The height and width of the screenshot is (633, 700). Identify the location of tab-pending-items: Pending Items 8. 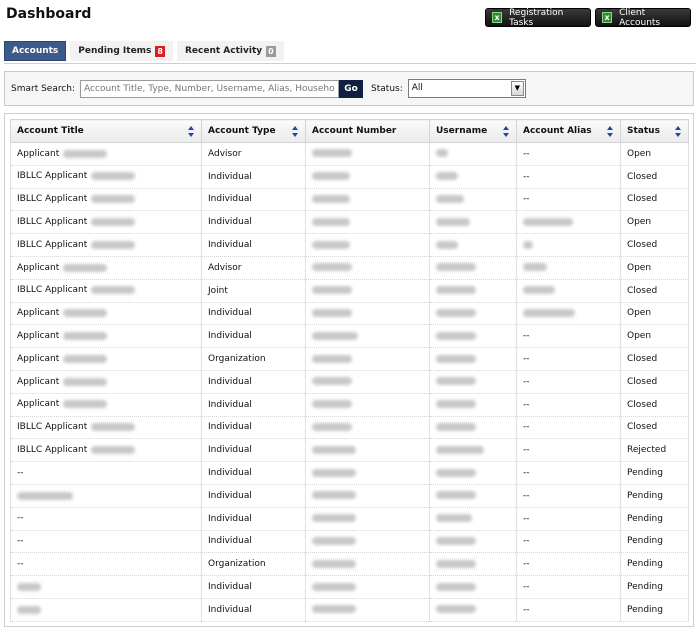
(121, 51).